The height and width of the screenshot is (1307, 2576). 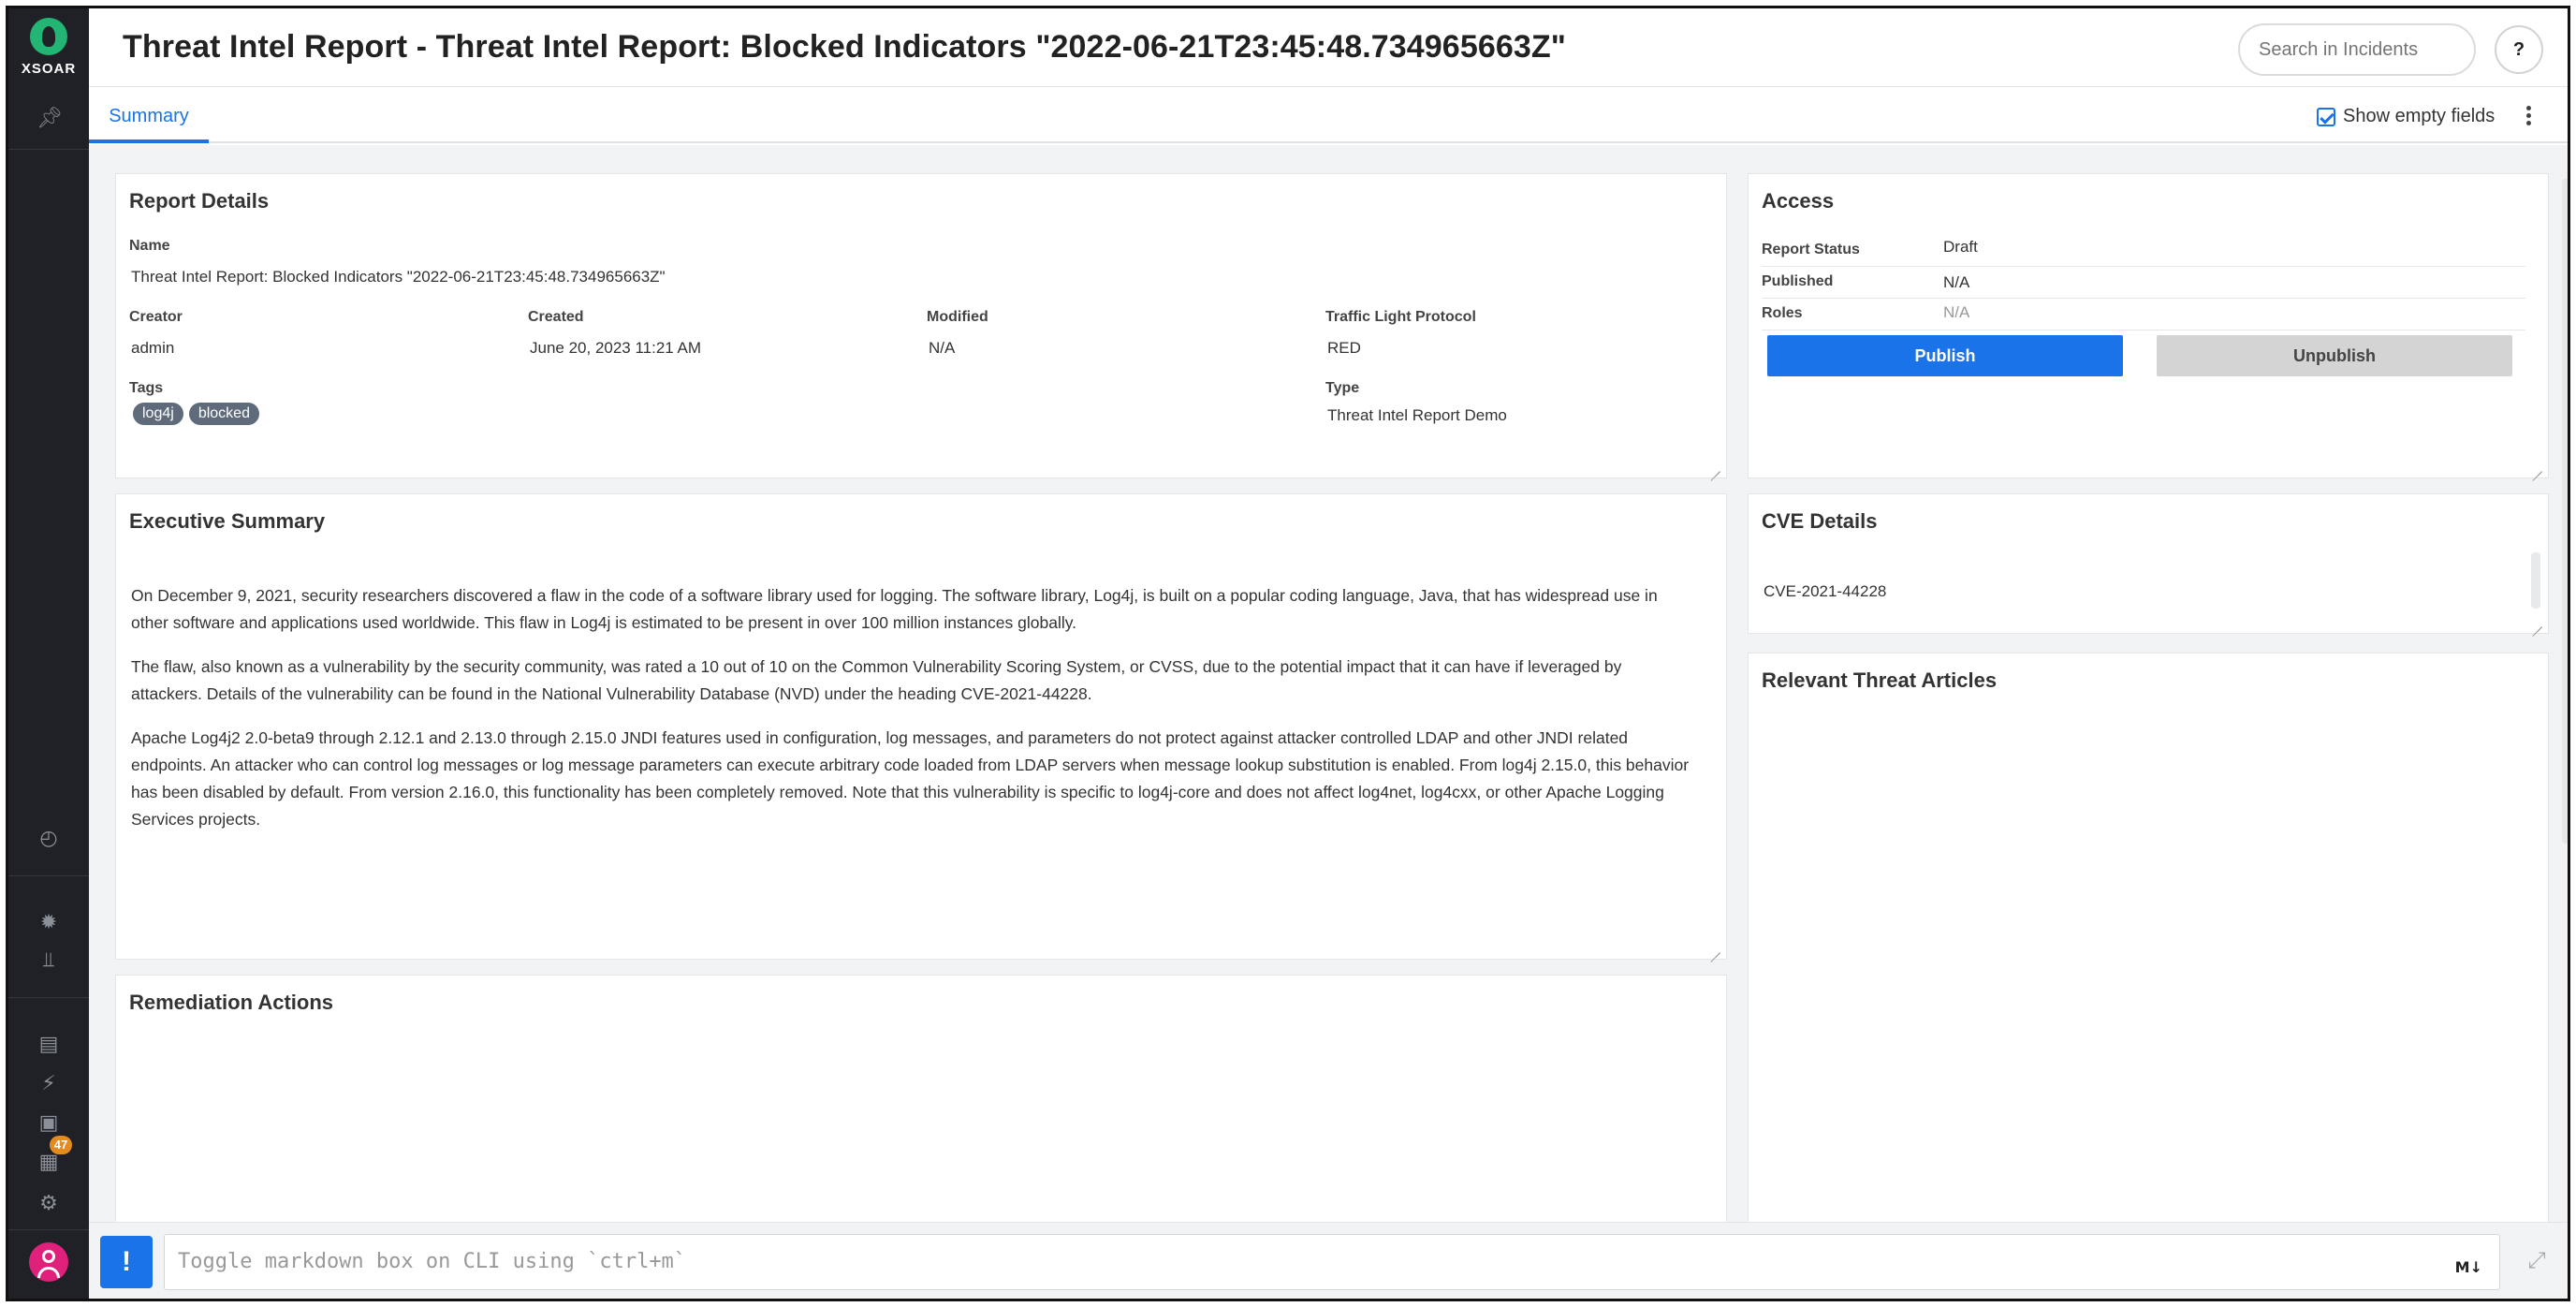 What do you see at coordinates (2519, 49) in the screenshot?
I see `help-button: ?` at bounding box center [2519, 49].